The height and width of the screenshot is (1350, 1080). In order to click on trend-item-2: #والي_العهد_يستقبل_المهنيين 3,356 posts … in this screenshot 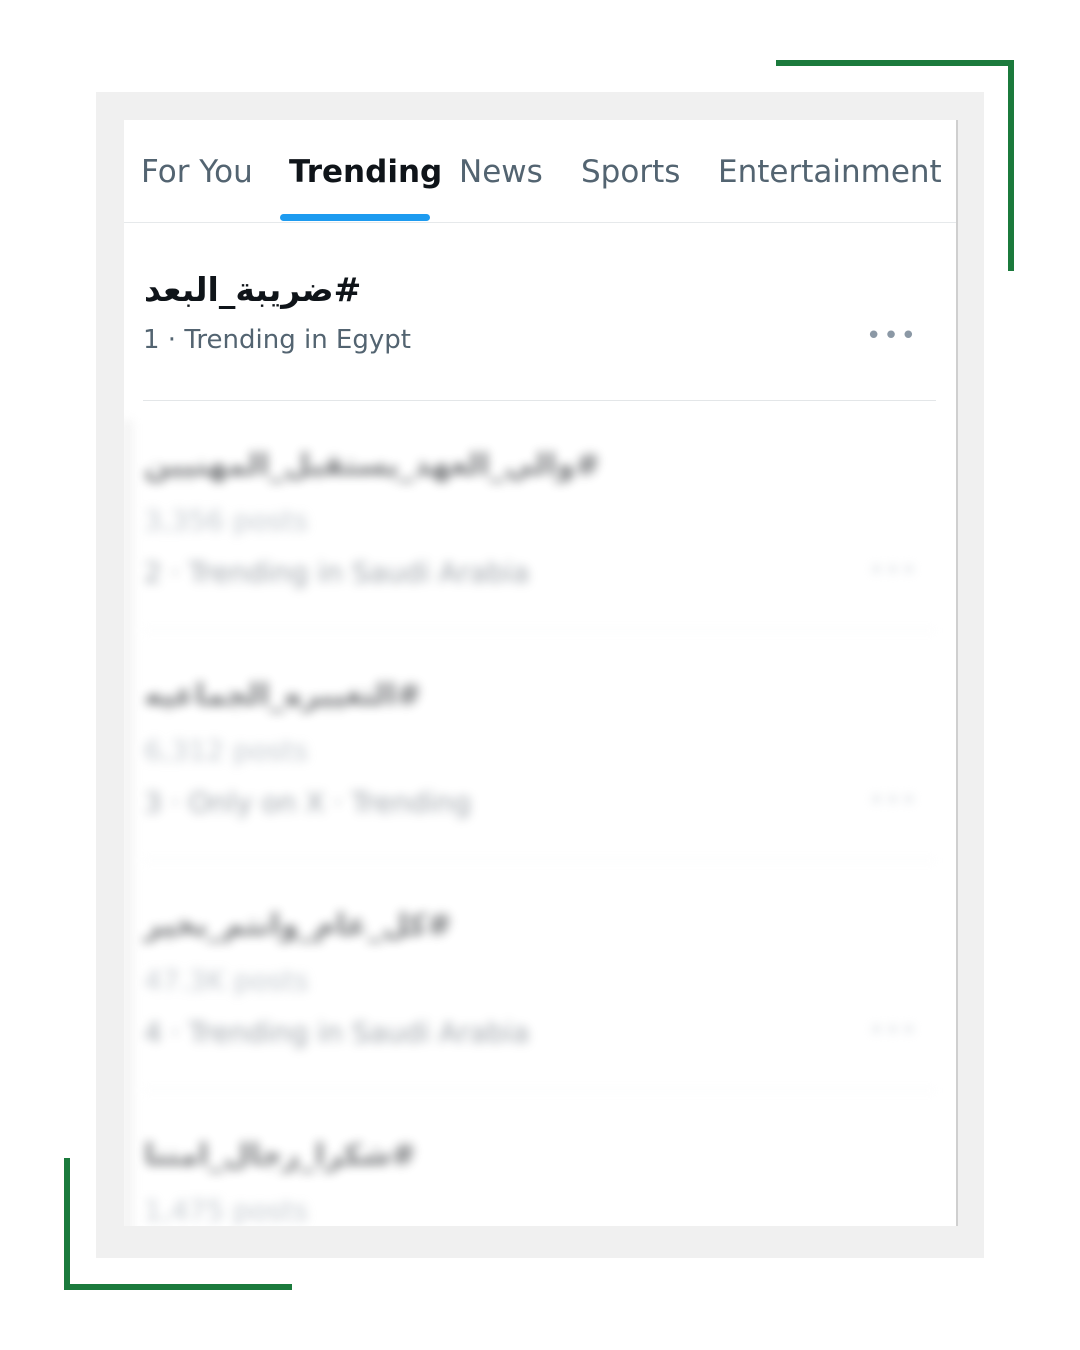, I will do `click(540, 535)`.